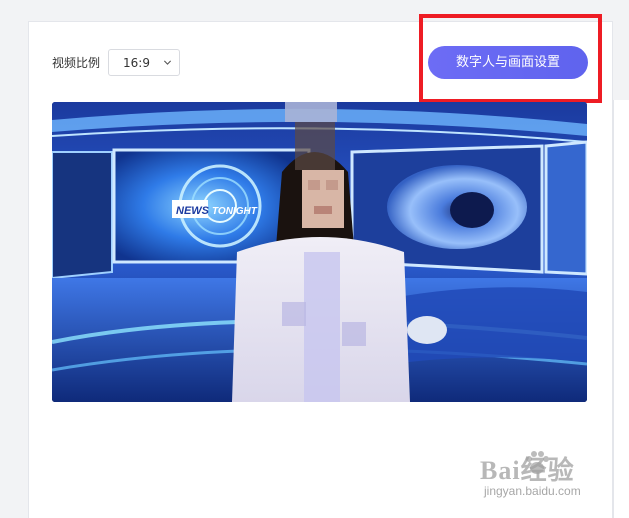  What do you see at coordinates (76, 63) in the screenshot?
I see `video-ratio-label: 视频比例` at bounding box center [76, 63].